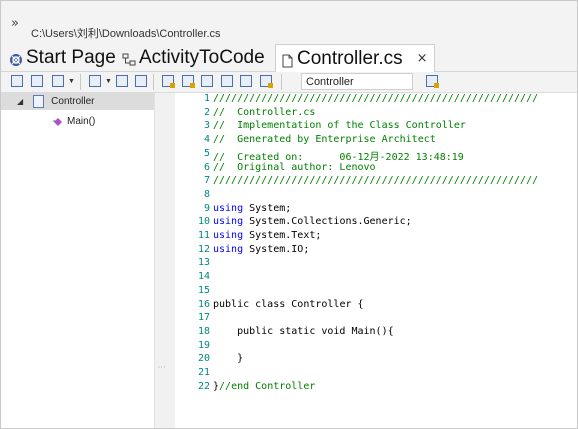  I want to click on line-number: 6, so click(206, 167).